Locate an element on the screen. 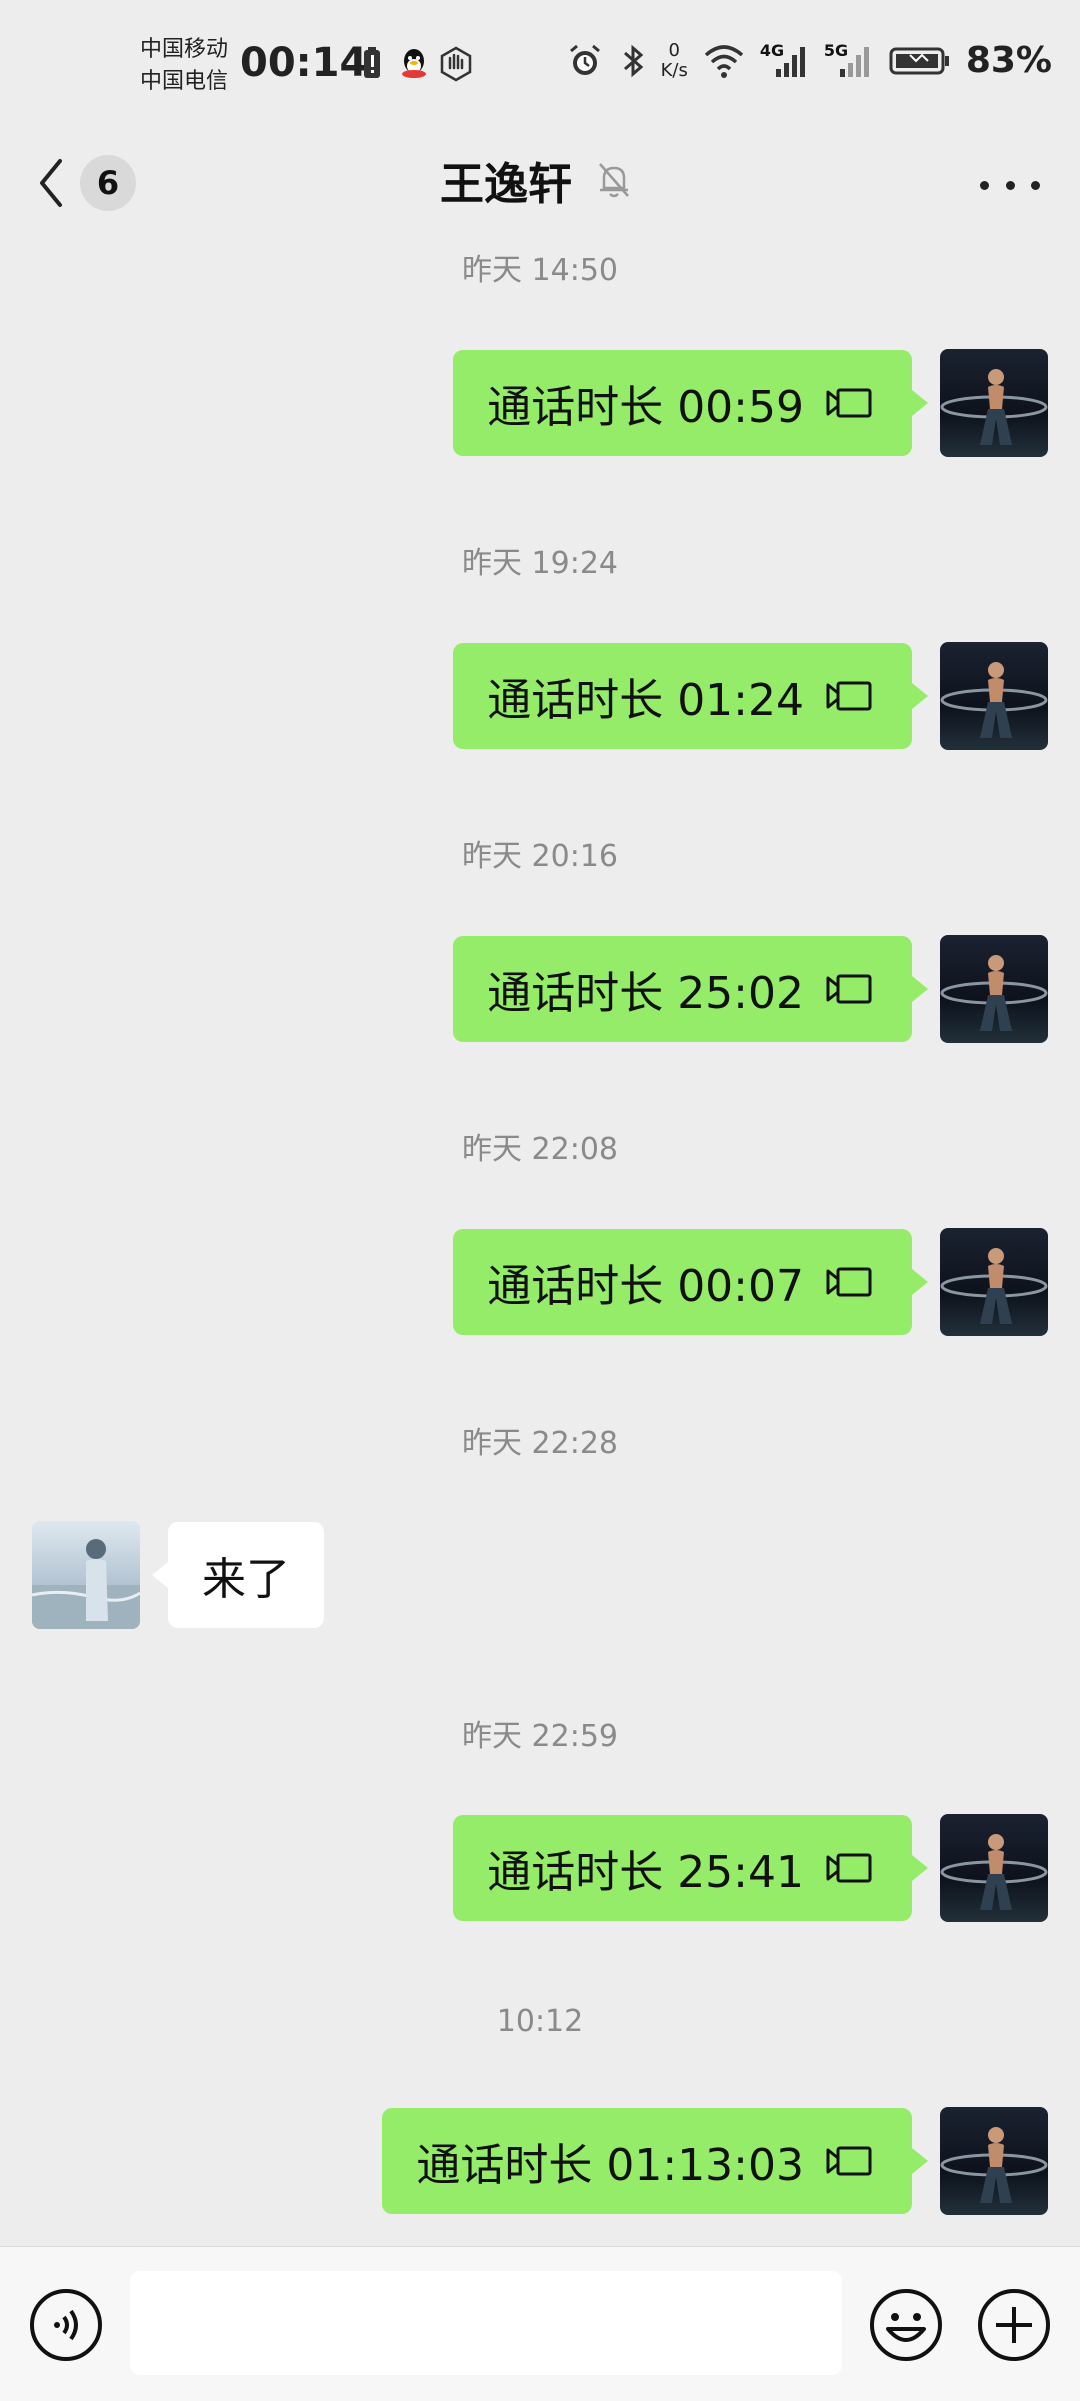 The width and height of the screenshot is (1080, 2401). call-duration-text: 通话时长 00:07 is located at coordinates (645, 1286).